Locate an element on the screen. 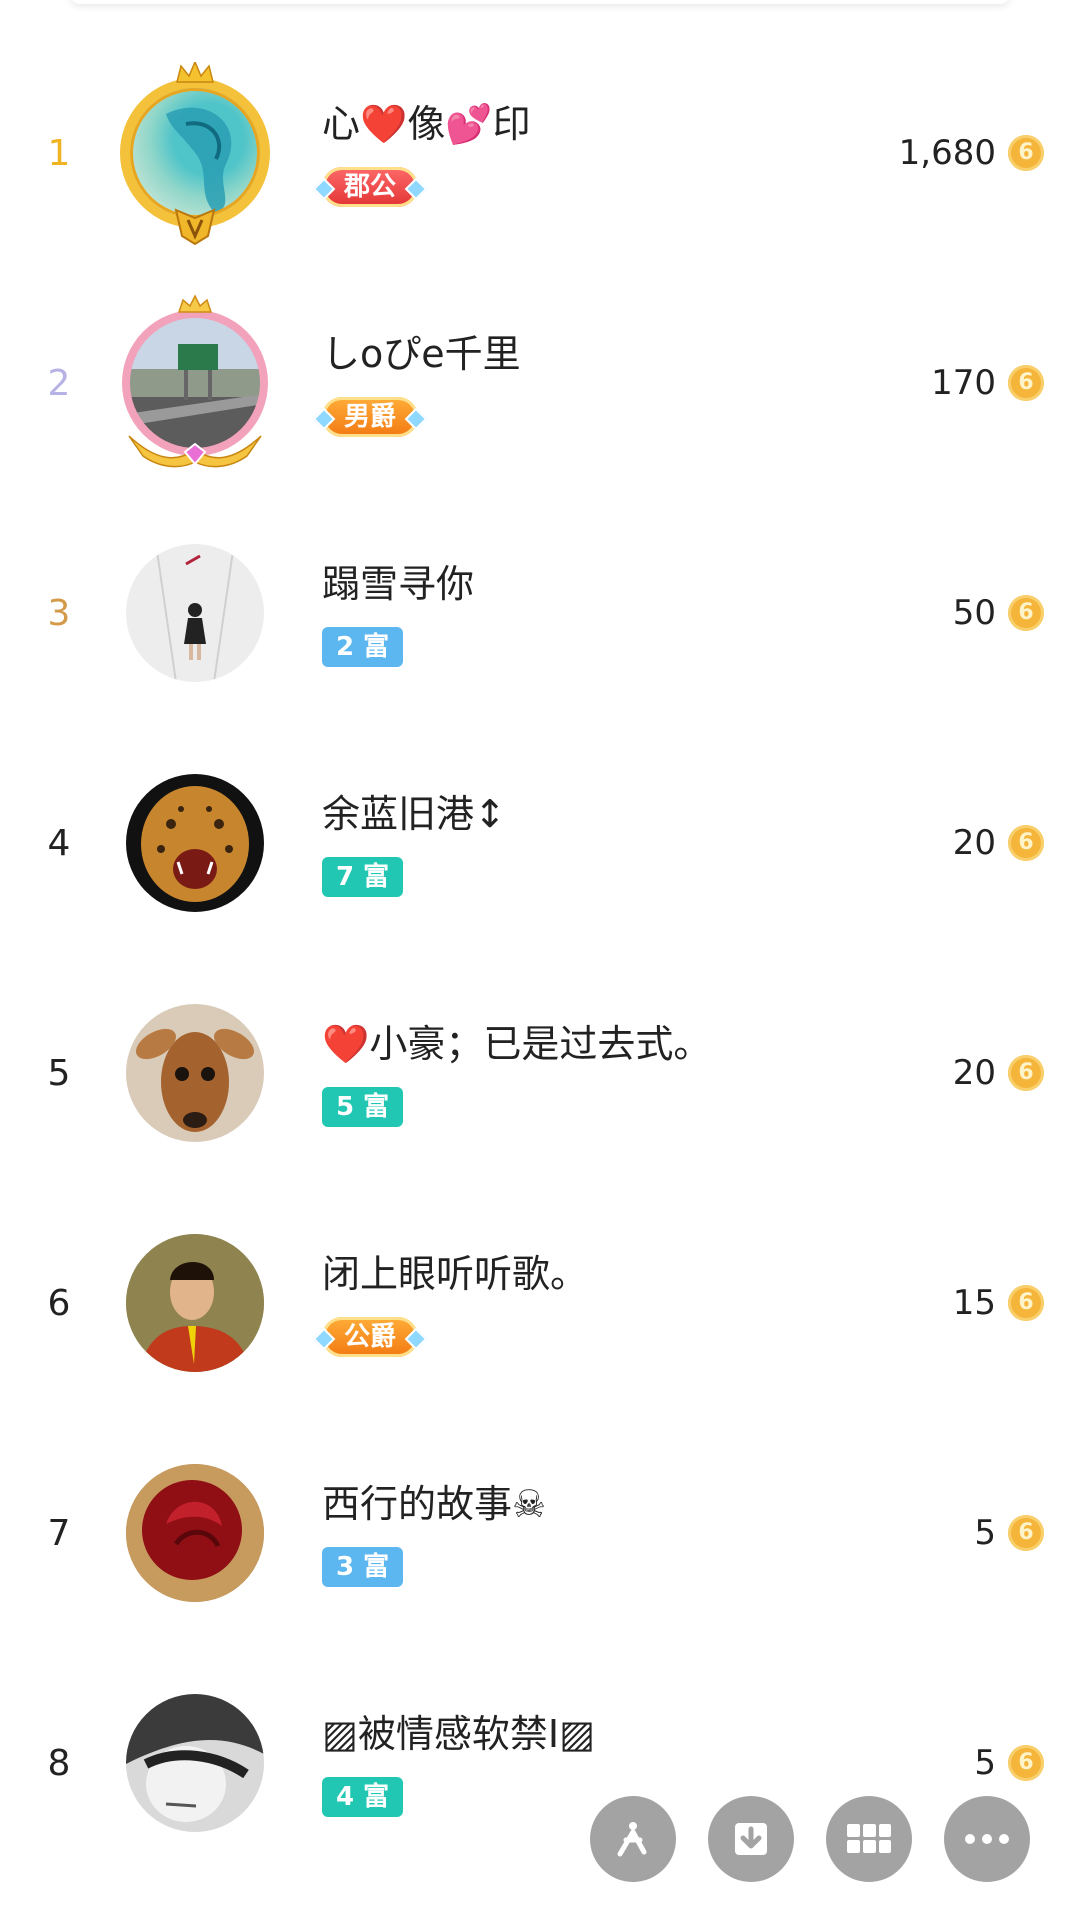 The width and height of the screenshot is (1080, 1920). avatar-frame-gold is located at coordinates (195, 154).